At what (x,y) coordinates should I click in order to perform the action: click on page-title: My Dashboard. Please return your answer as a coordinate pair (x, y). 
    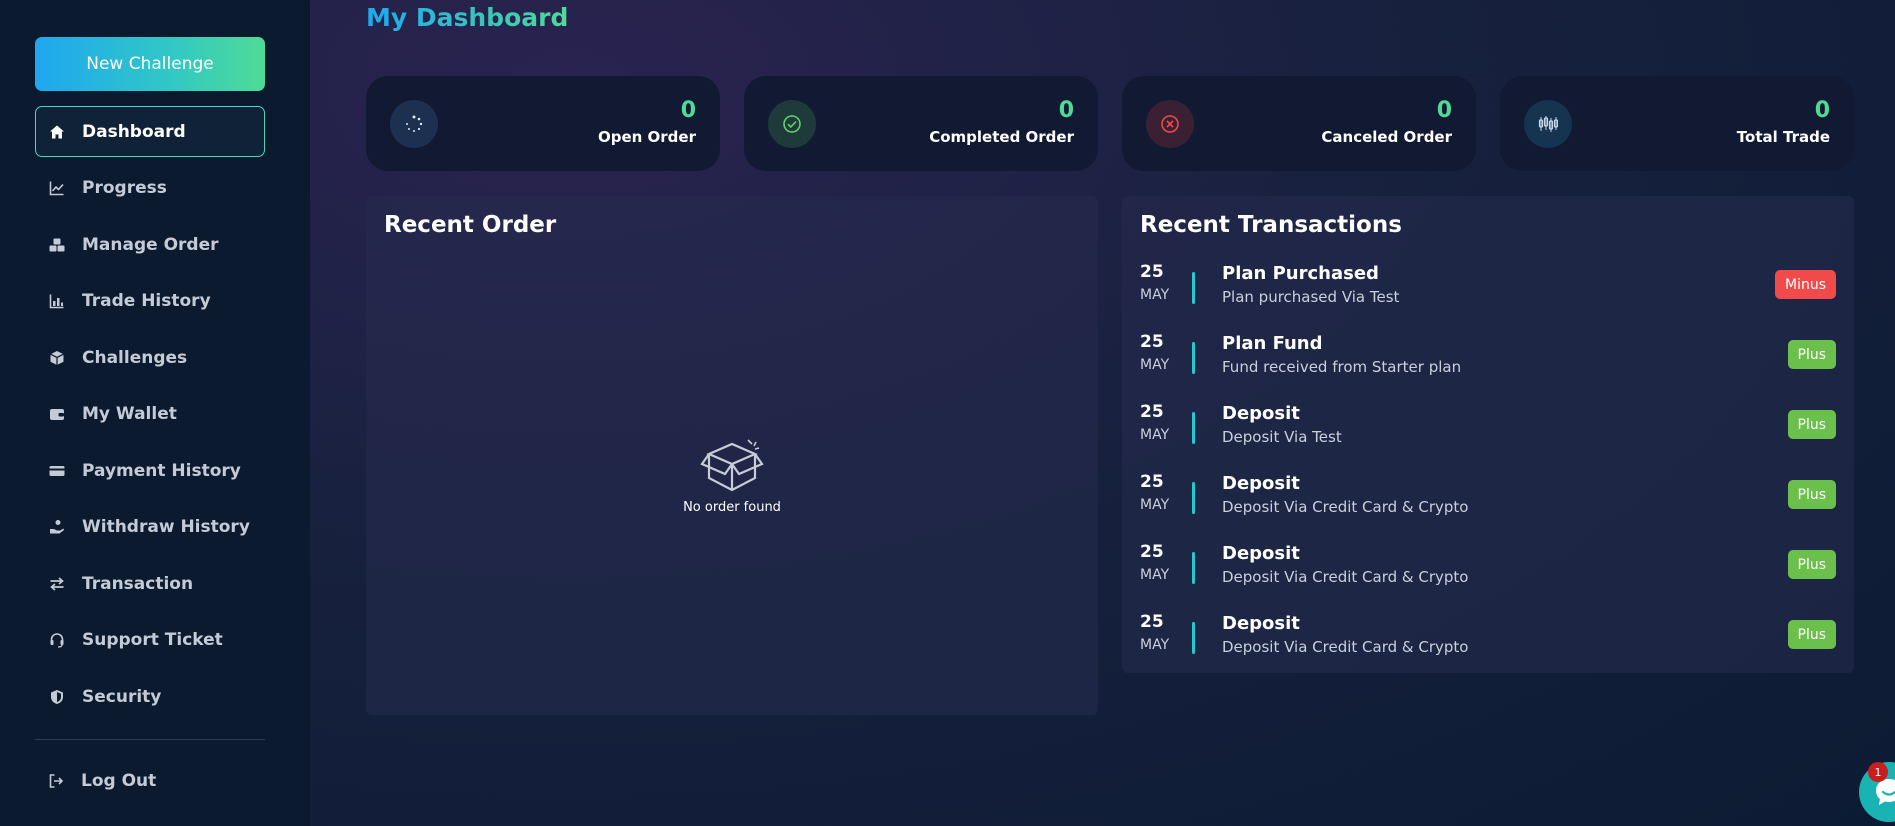
    Looking at the image, I should click on (467, 17).